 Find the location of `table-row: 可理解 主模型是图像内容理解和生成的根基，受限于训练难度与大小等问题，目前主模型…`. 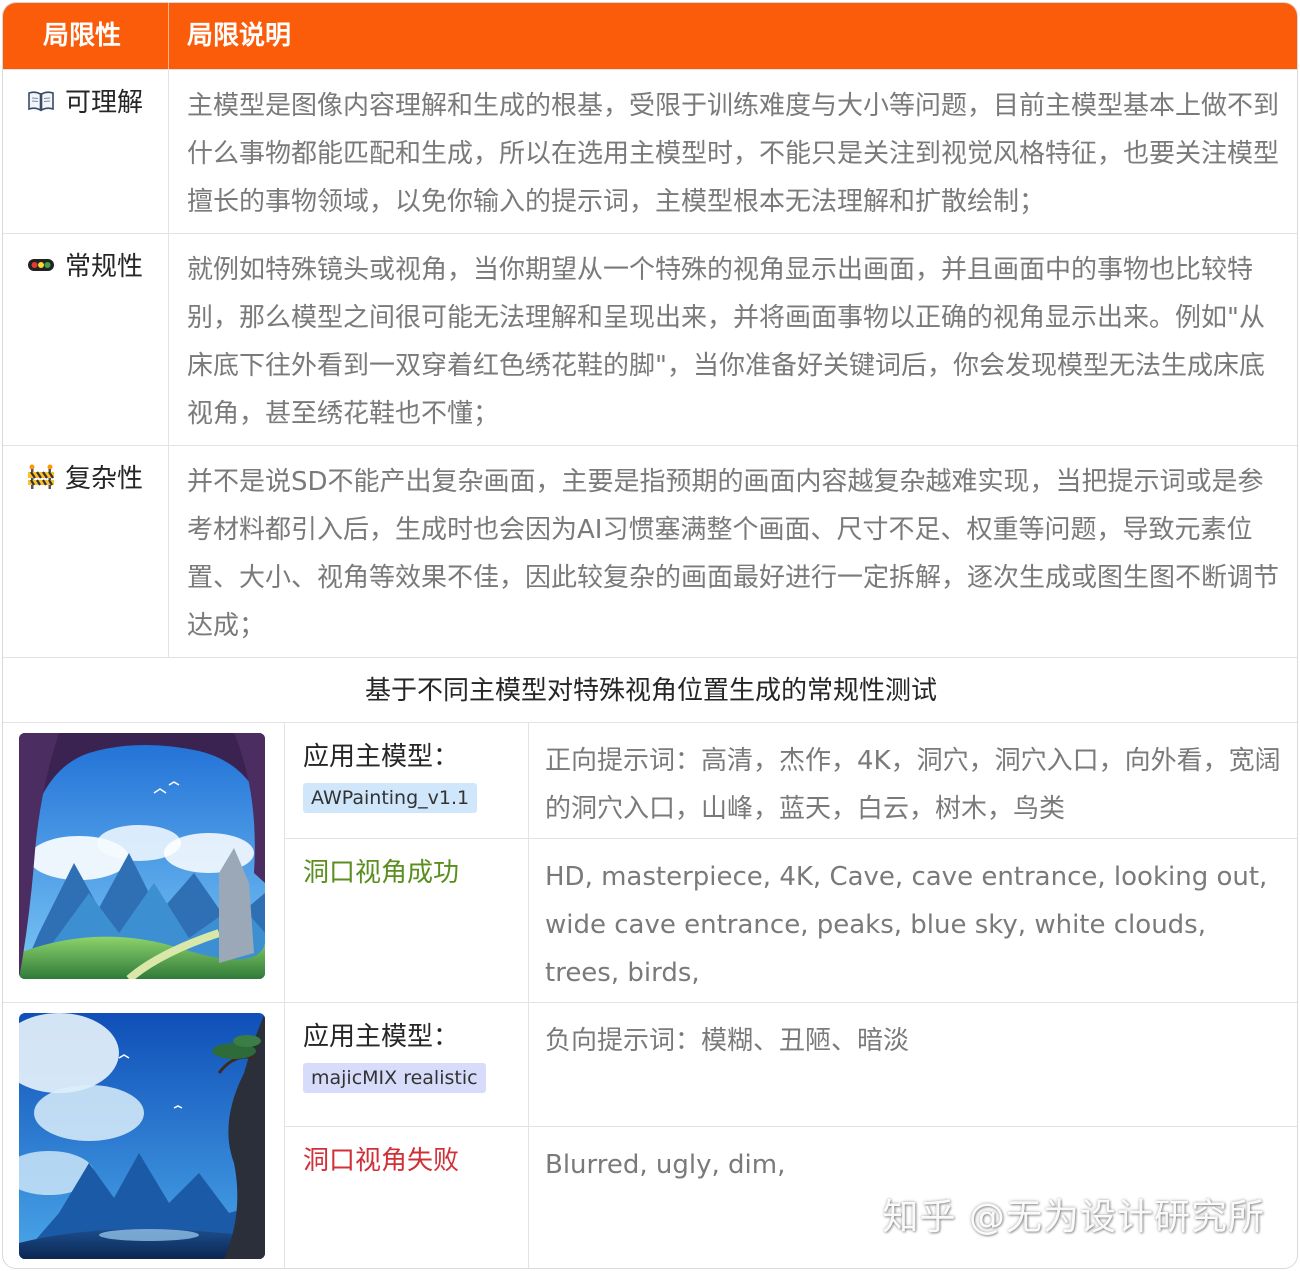

table-row: 可理解 主模型是图像内容理解和生成的根基，受限于训练难度与大小等问题，目前主模型… is located at coordinates (650, 151).